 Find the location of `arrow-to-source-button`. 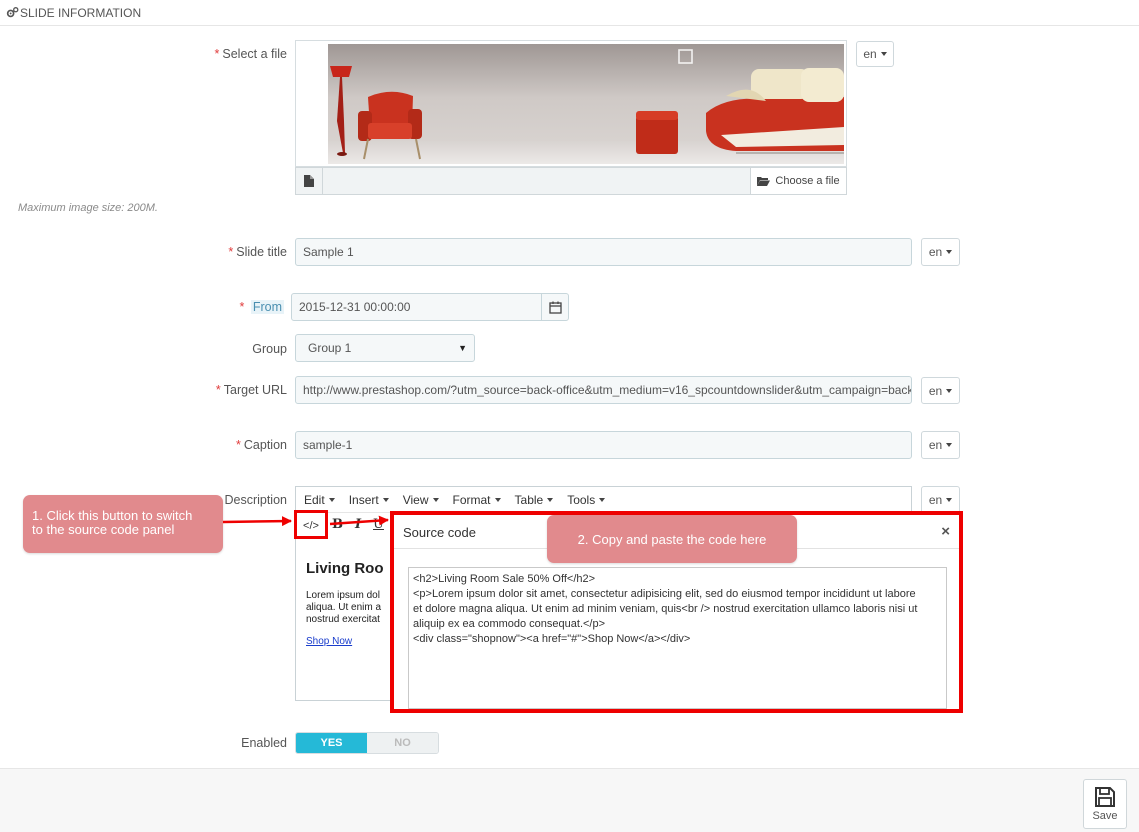

arrow-to-source-button is located at coordinates (257, 521).